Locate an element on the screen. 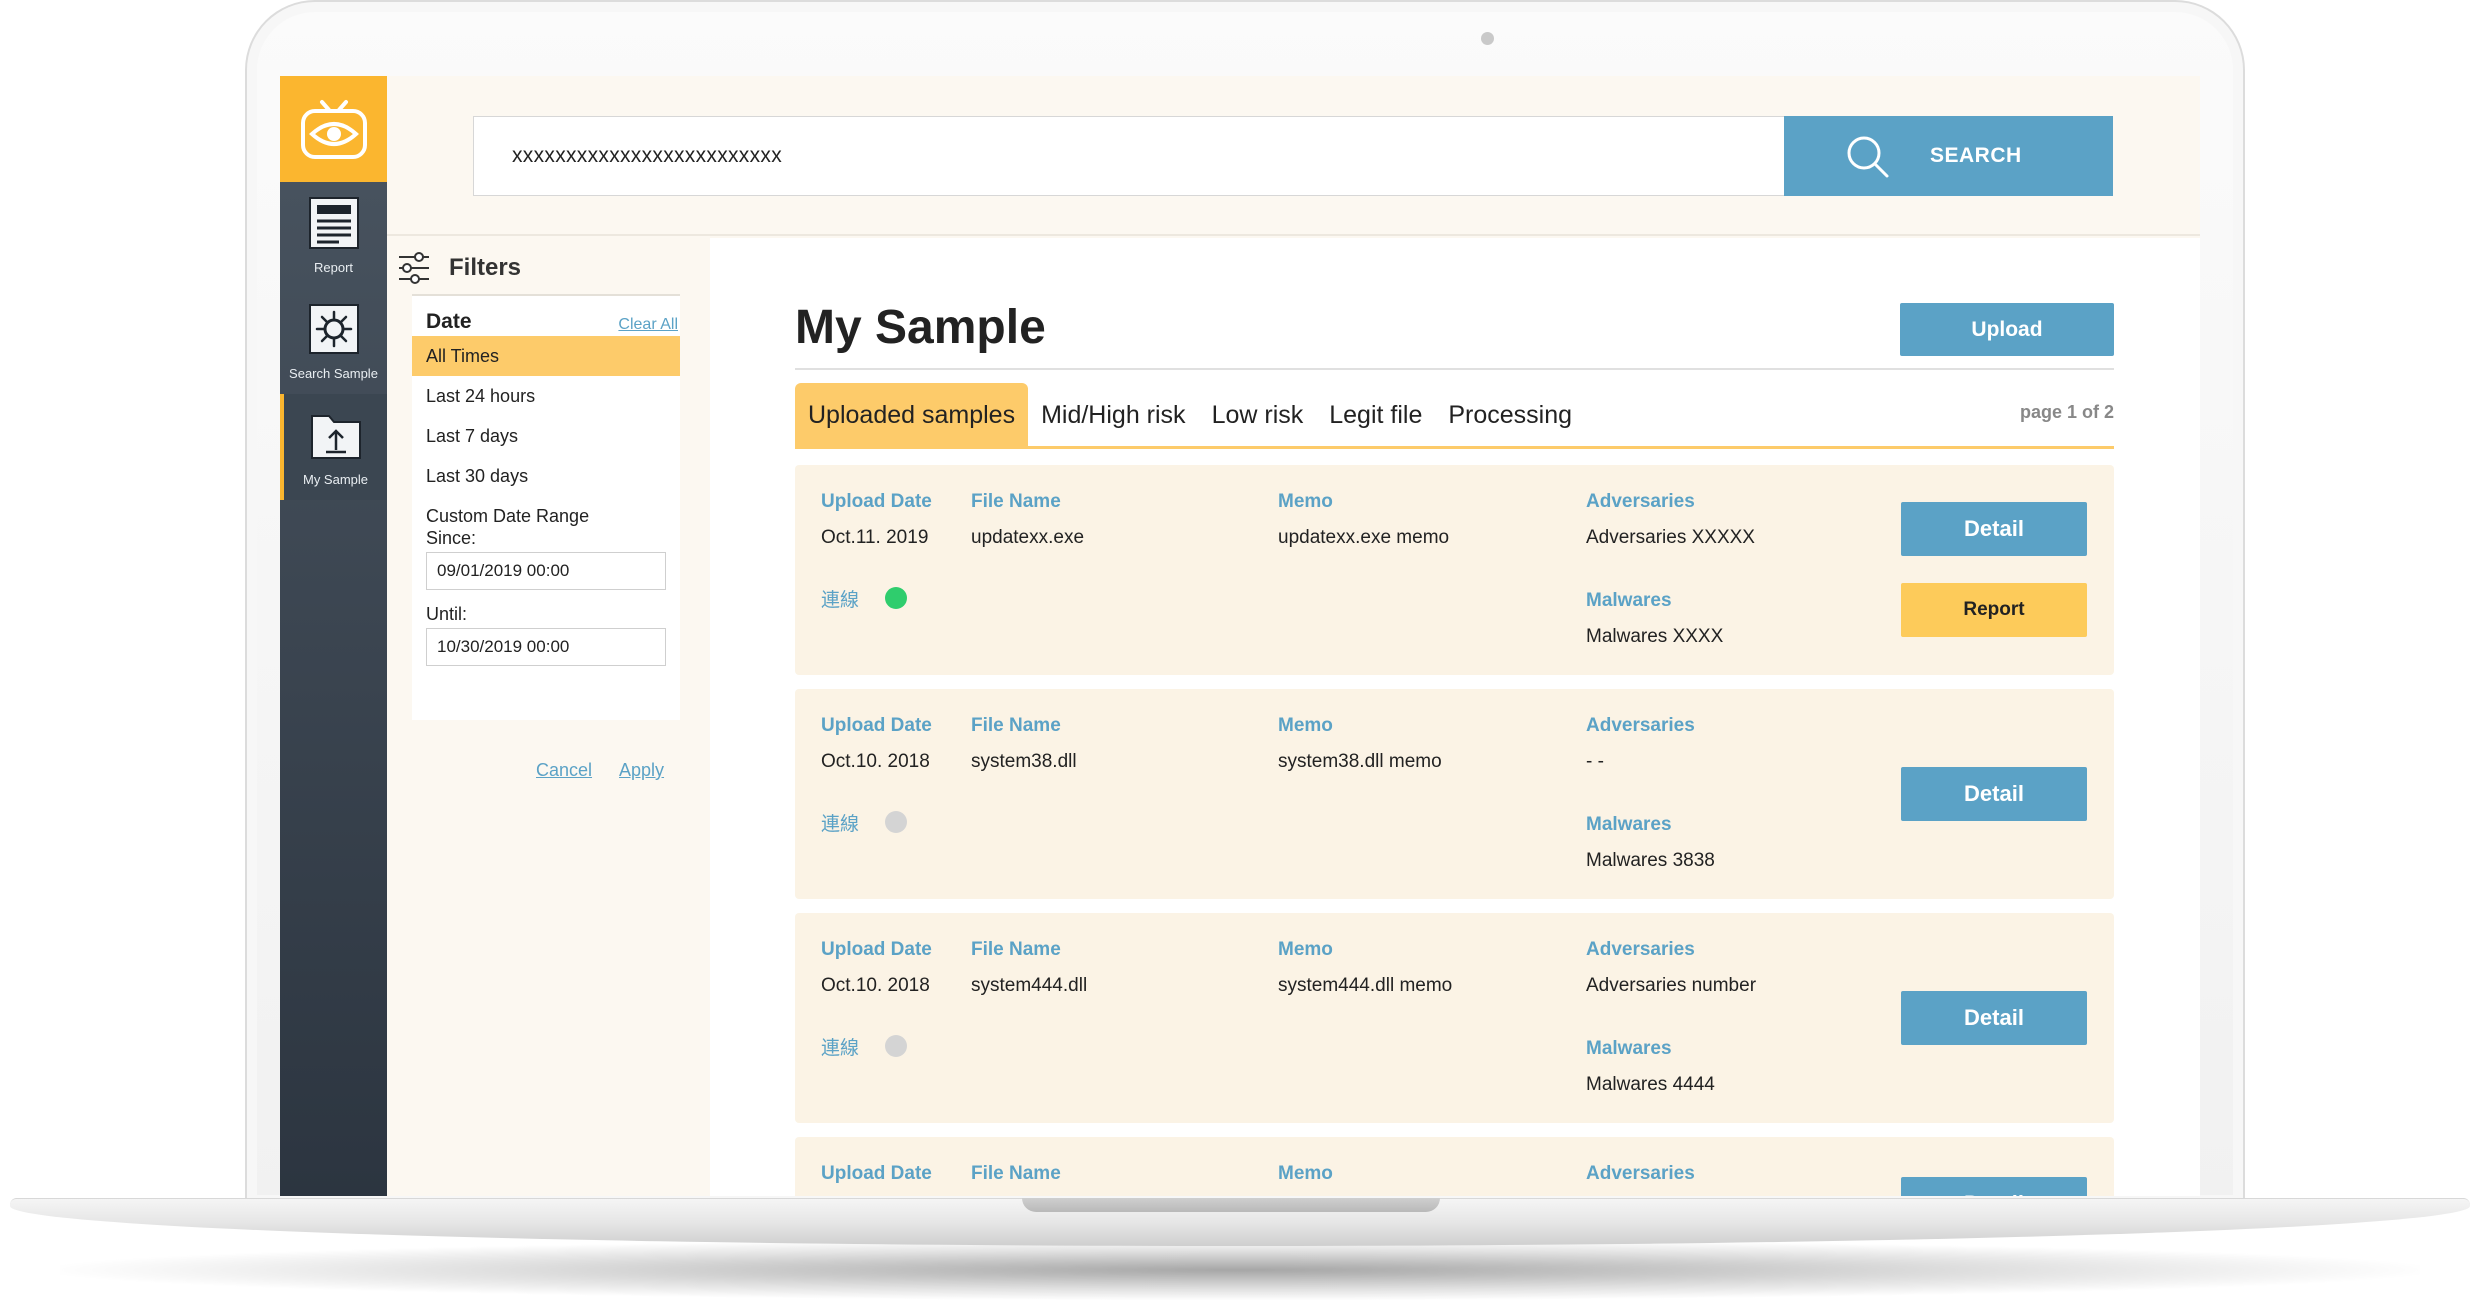 The width and height of the screenshot is (2480, 1316). sidebar-item-search-sample: Search Sample is located at coordinates (333, 341).